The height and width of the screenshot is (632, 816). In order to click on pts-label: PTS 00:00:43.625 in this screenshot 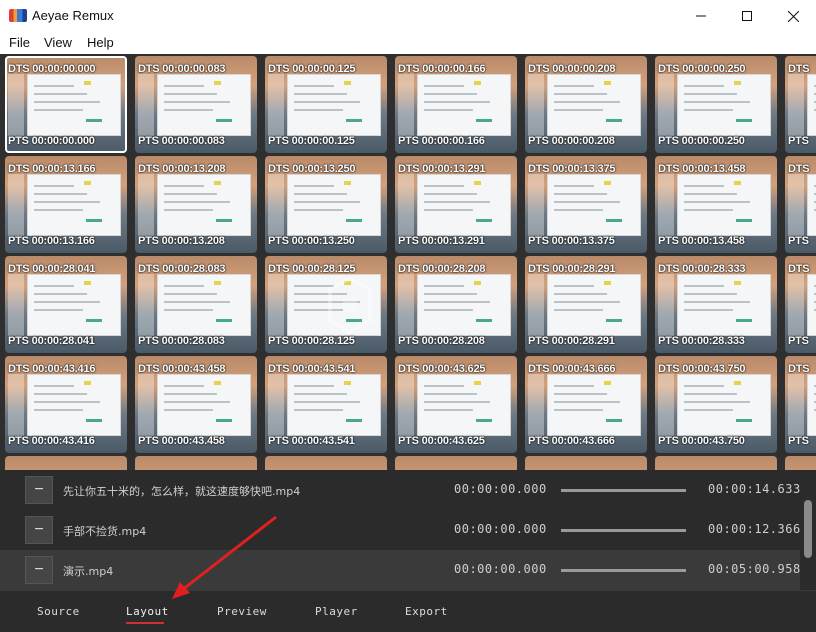, I will do `click(441, 441)`.